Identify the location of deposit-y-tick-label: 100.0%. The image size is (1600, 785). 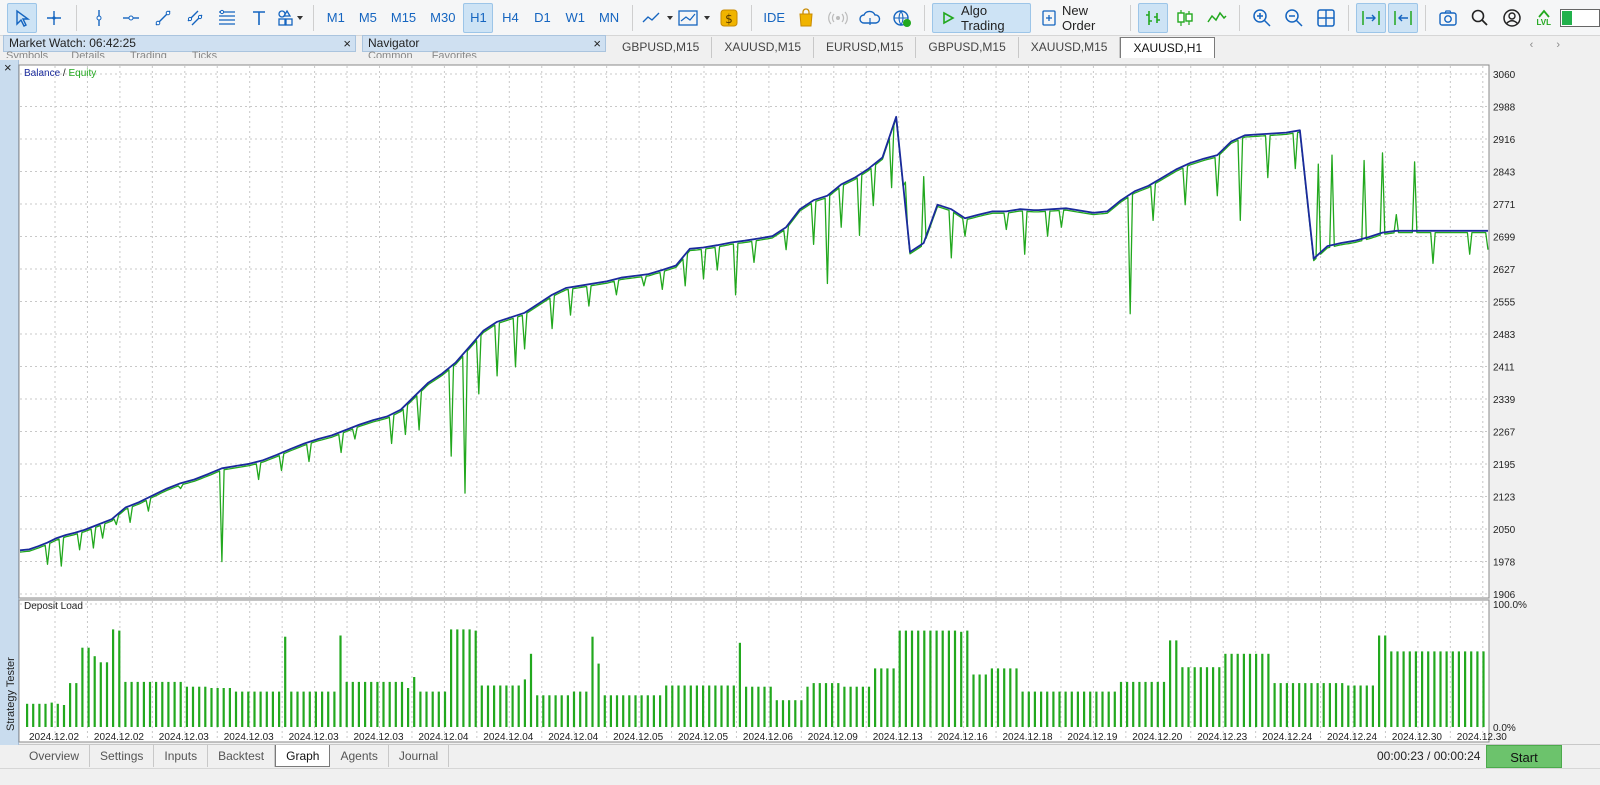
(1510, 605).